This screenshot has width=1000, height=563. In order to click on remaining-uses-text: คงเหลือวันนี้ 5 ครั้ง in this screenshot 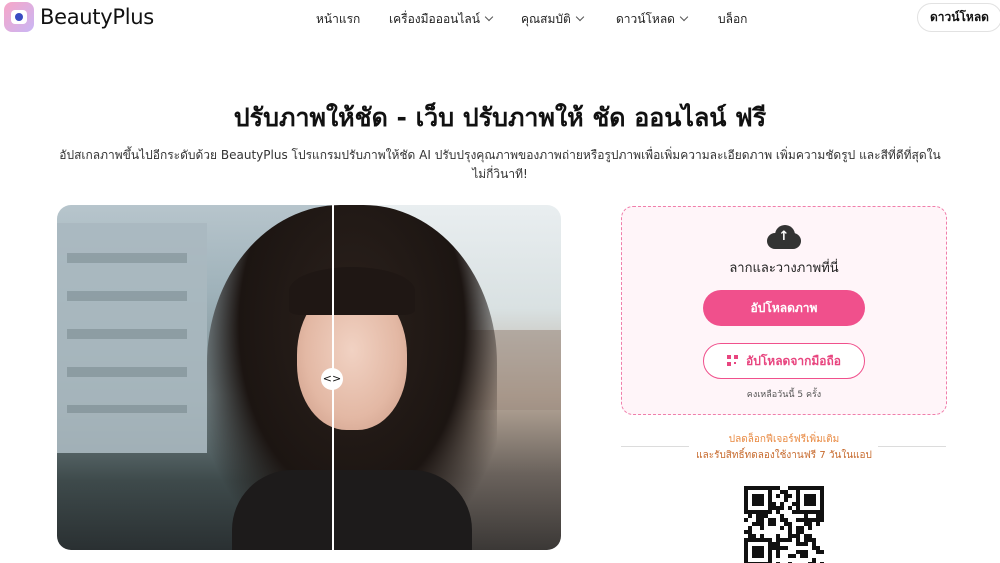, I will do `click(784, 395)`.